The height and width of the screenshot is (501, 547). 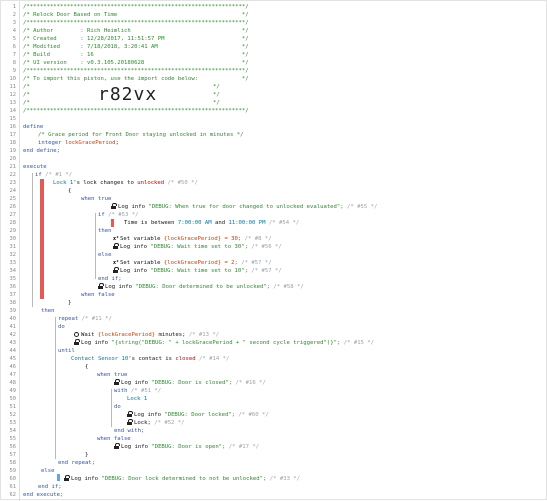 What do you see at coordinates (13, 247) in the screenshot?
I see `line-number: 31` at bounding box center [13, 247].